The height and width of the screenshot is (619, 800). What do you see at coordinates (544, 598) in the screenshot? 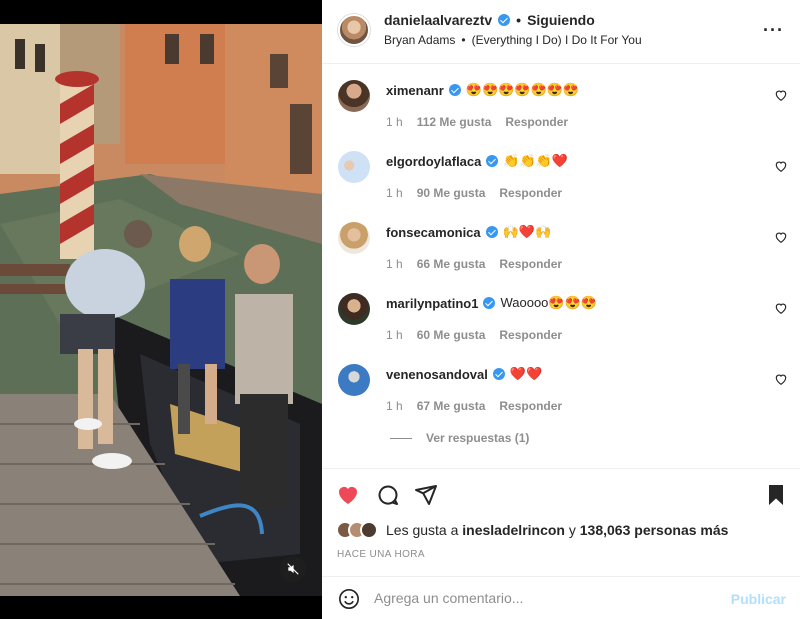
I see `comment-input` at bounding box center [544, 598].